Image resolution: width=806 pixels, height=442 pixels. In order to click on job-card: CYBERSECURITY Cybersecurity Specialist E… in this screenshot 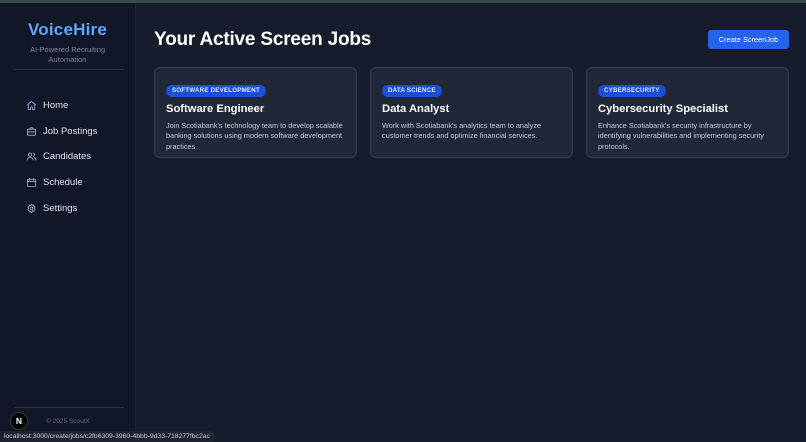, I will do `click(687, 112)`.